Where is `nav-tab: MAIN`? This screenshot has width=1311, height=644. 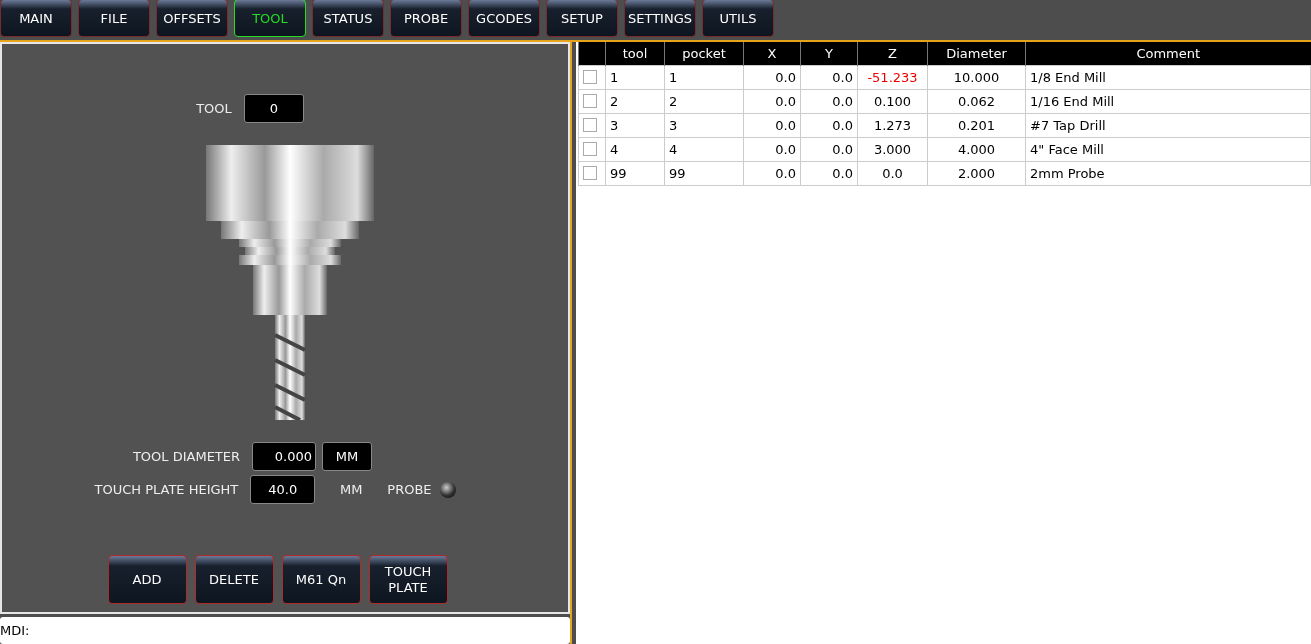 nav-tab: MAIN is located at coordinates (36, 18).